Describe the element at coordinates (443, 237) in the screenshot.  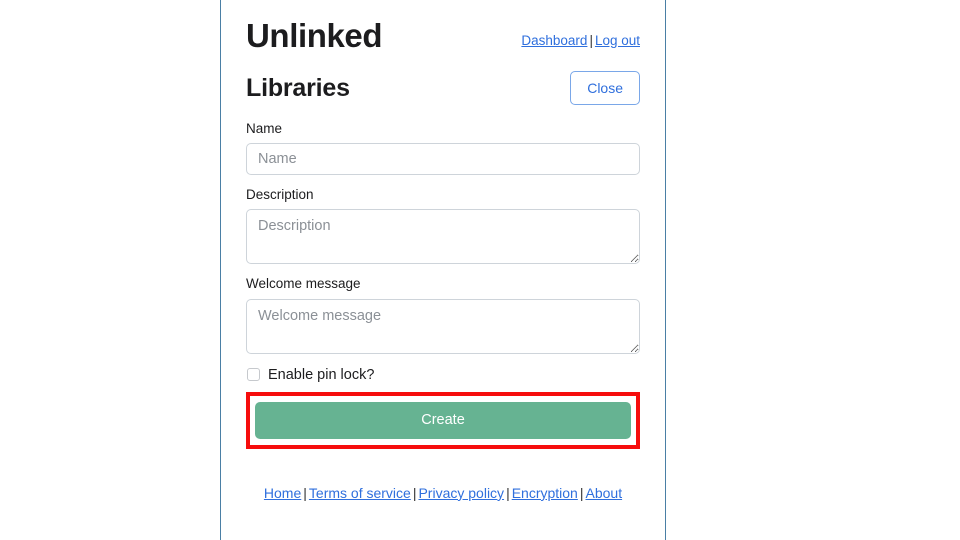
I see `description-textarea` at that location.